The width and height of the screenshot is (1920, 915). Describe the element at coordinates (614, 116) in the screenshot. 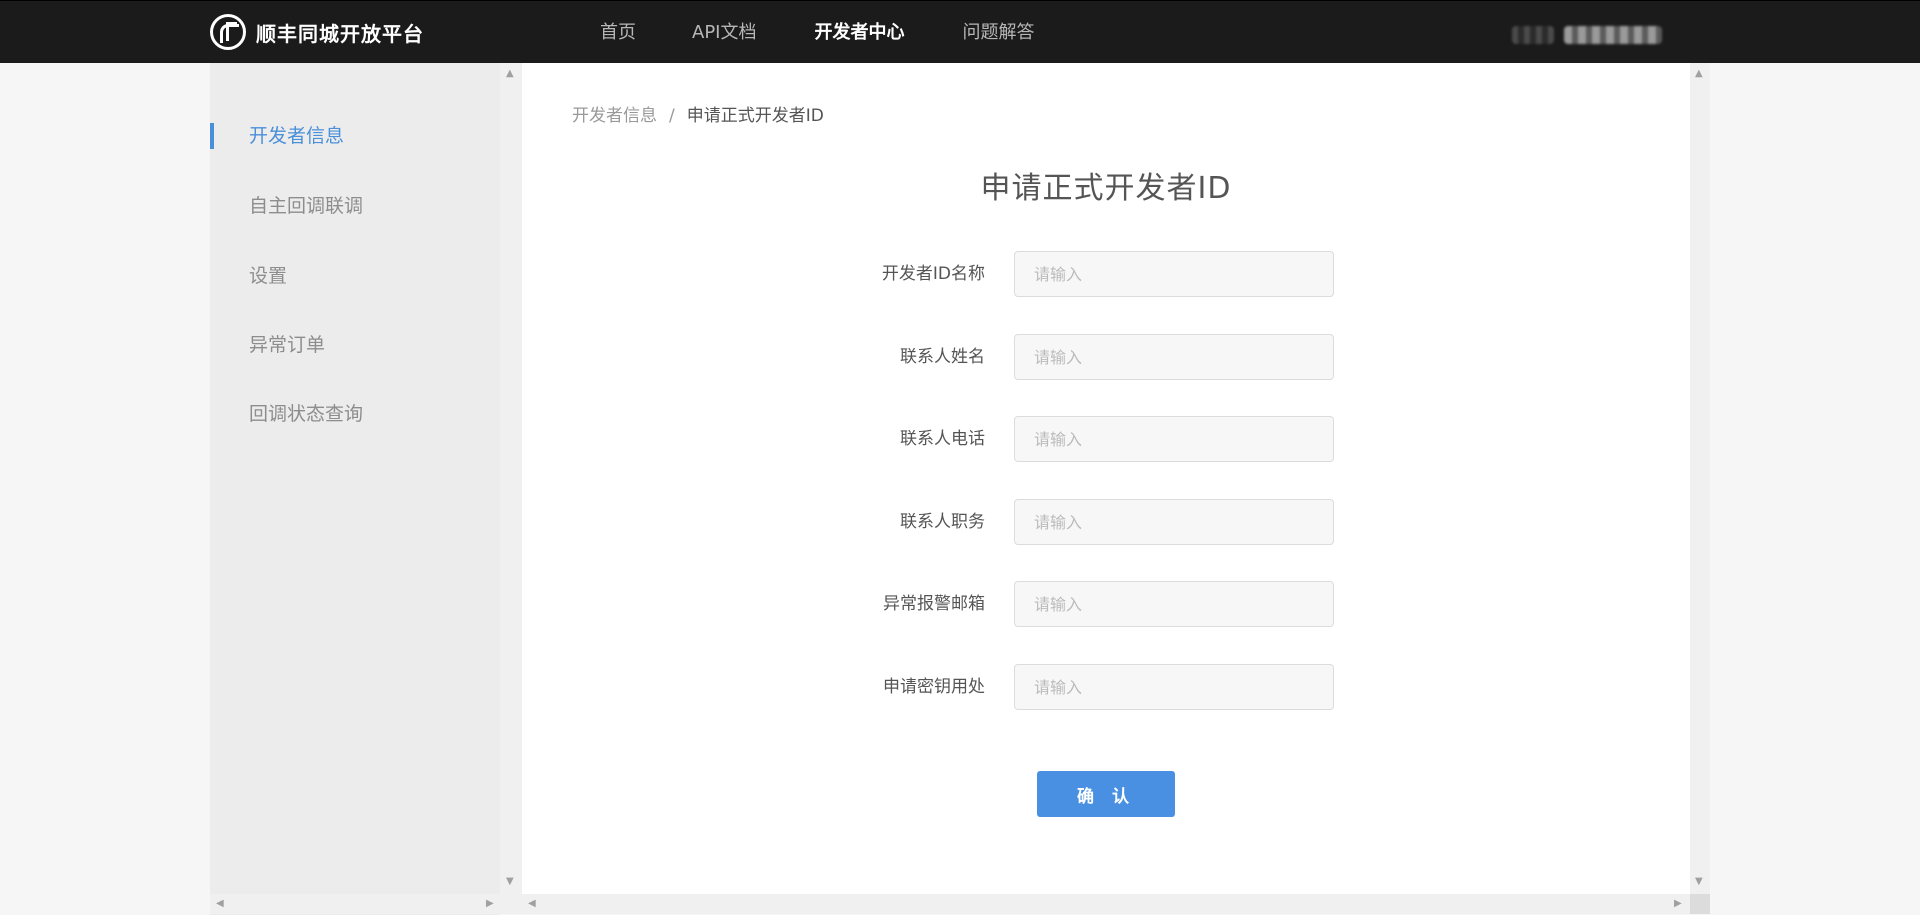

I see `breadcrumb-parent: 开发者信息` at that location.